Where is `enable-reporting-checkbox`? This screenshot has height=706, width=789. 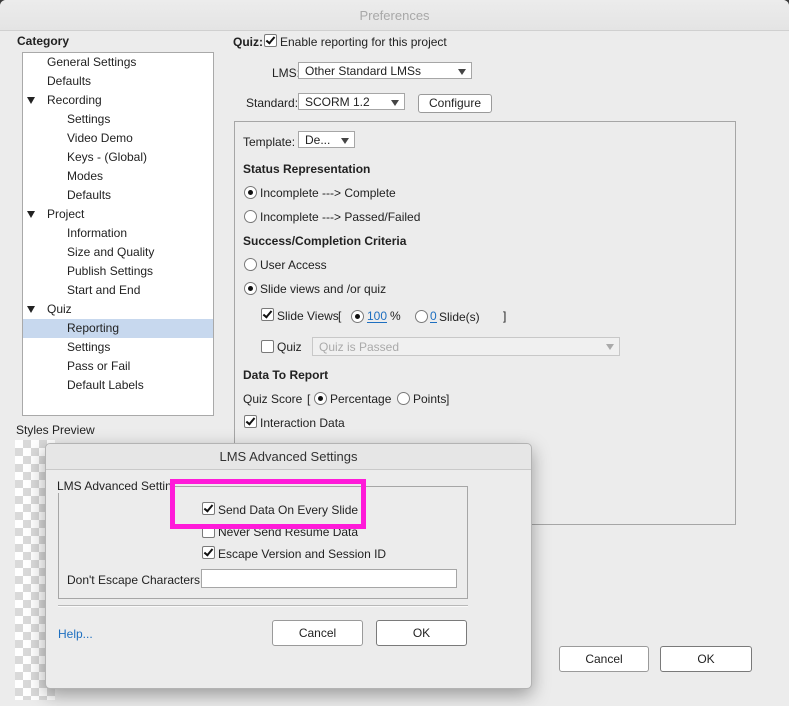
enable-reporting-checkbox is located at coordinates (270, 40).